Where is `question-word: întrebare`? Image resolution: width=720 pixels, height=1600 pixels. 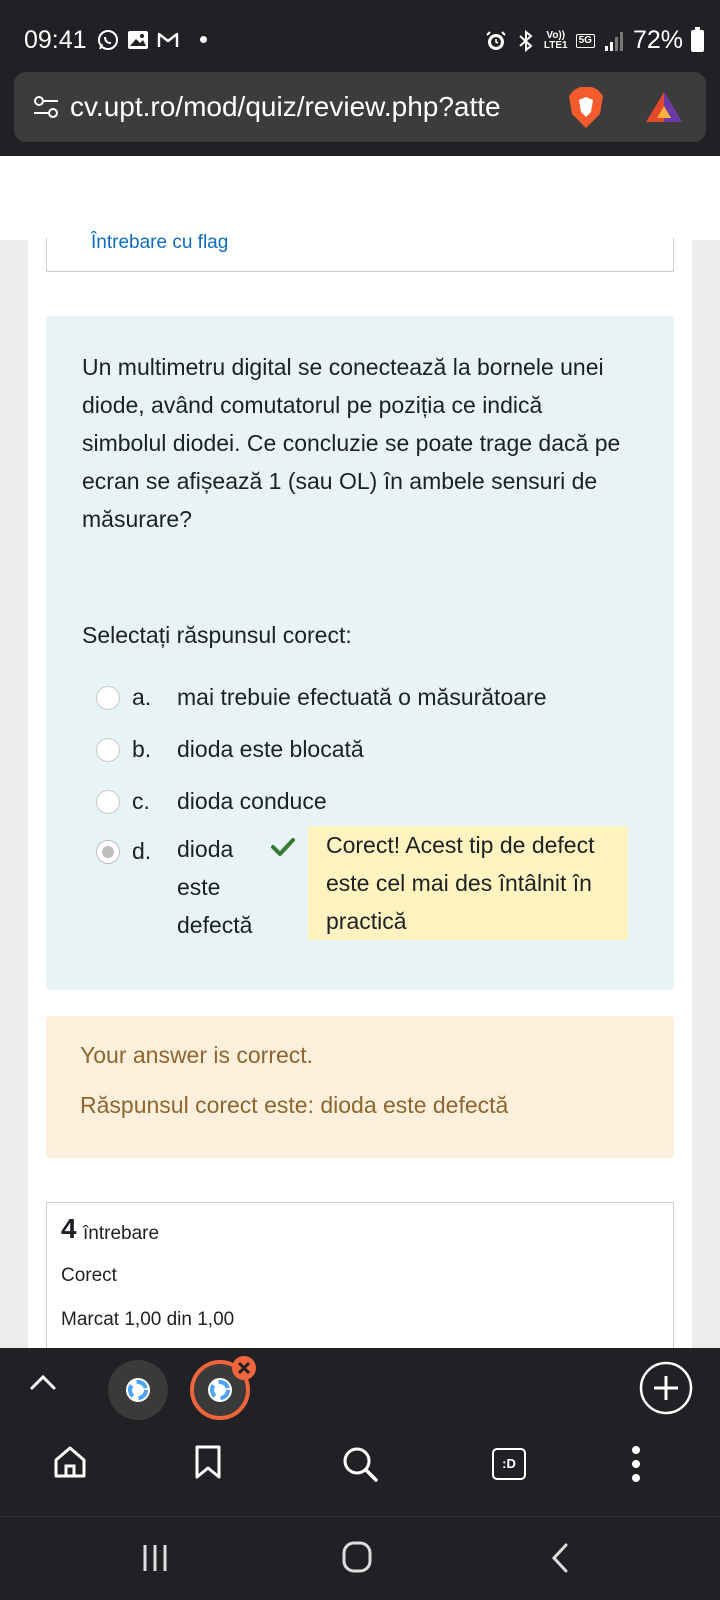 question-word: întrebare is located at coordinates (121, 1233).